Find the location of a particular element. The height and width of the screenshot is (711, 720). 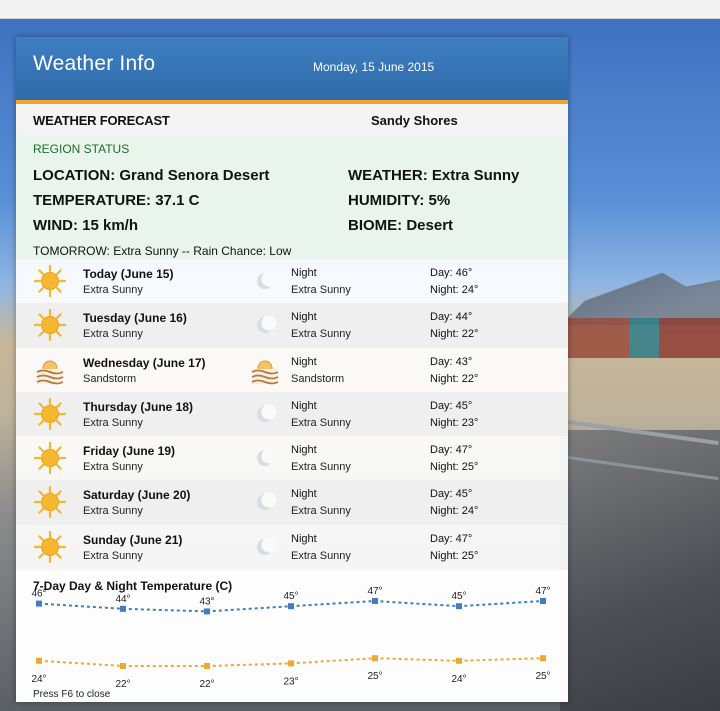

data-label-series1-1: 44° is located at coordinates (122, 599).